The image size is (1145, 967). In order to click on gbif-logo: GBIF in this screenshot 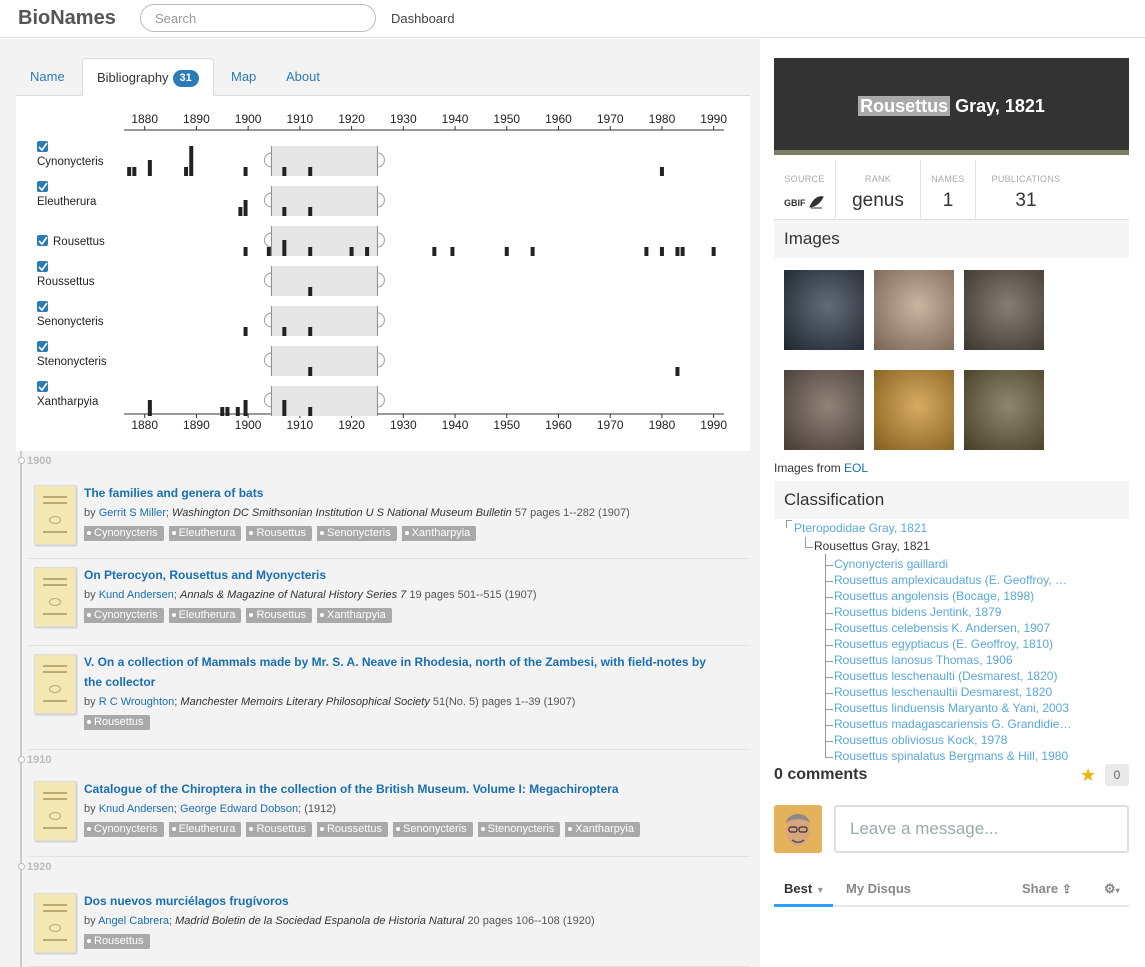, I will do `click(804, 202)`.